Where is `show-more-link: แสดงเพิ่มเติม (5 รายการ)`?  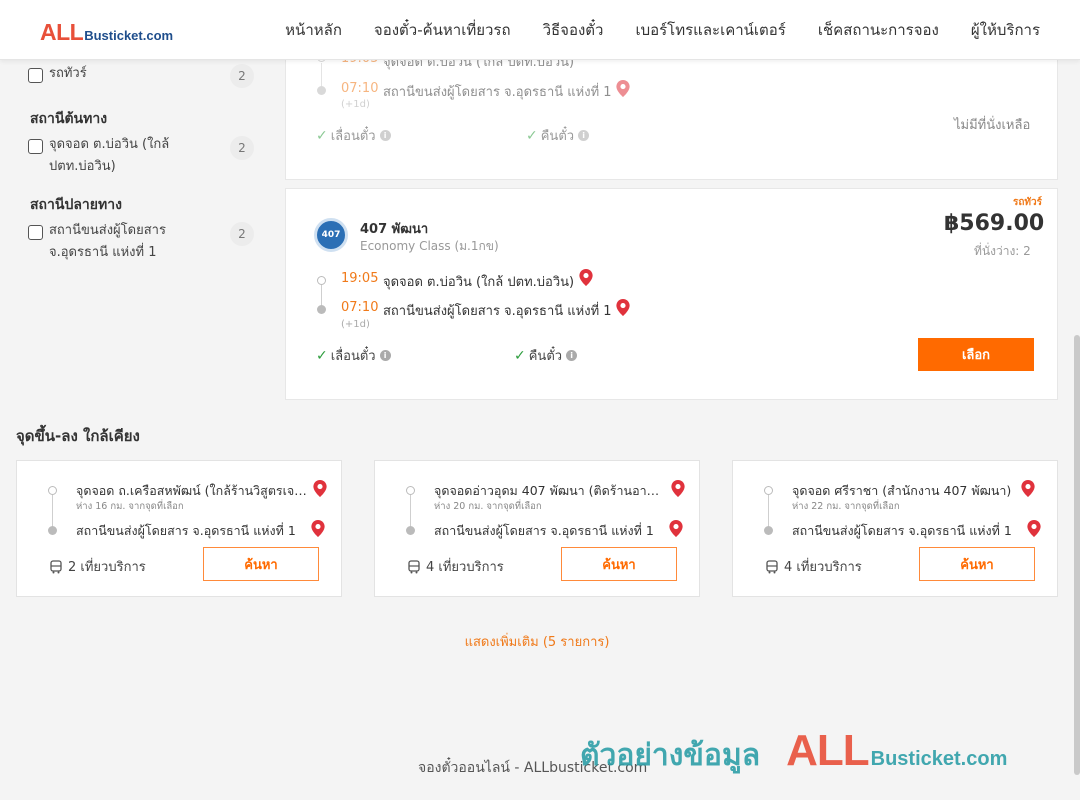
show-more-link: แสดงเพิ่มเติม (5 รายการ) is located at coordinates (537, 641).